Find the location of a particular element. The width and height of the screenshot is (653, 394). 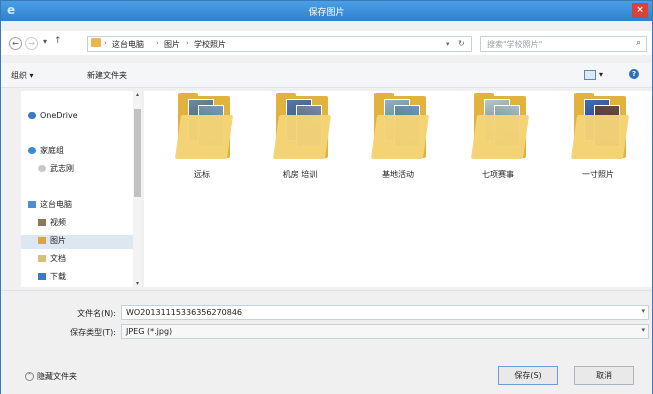

refresh-icon: ↻ is located at coordinates (461, 43).